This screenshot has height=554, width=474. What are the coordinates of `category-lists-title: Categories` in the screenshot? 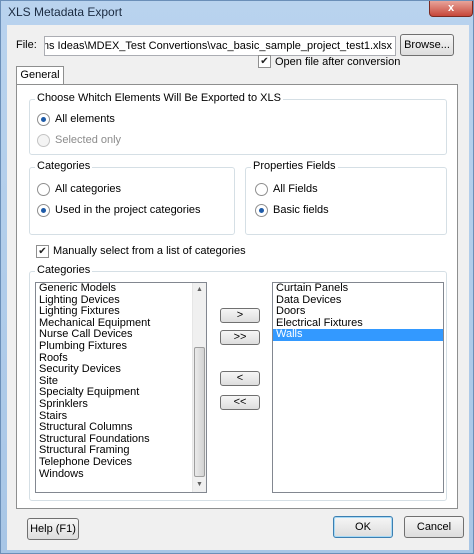 It's located at (64, 270).